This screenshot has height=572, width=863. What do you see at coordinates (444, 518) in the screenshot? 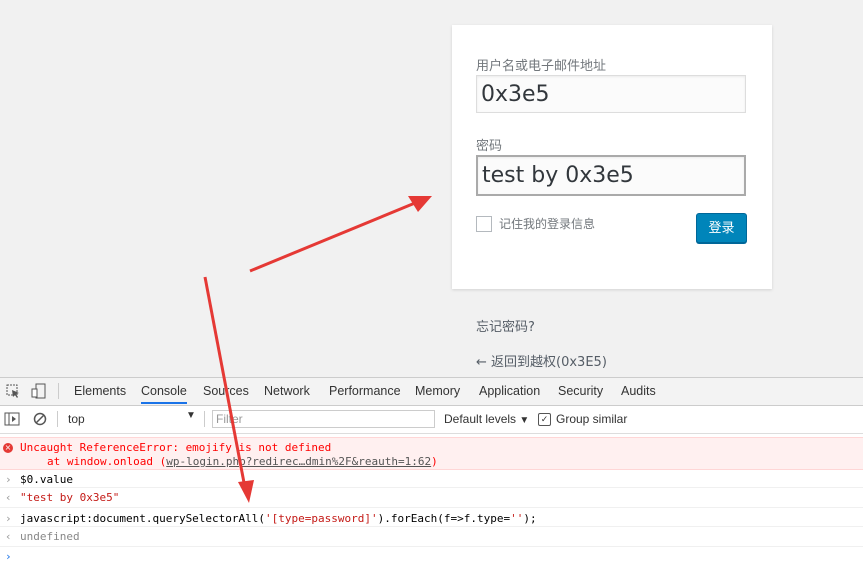
I see `command-part: ).forEach(f=>f.type=` at bounding box center [444, 518].